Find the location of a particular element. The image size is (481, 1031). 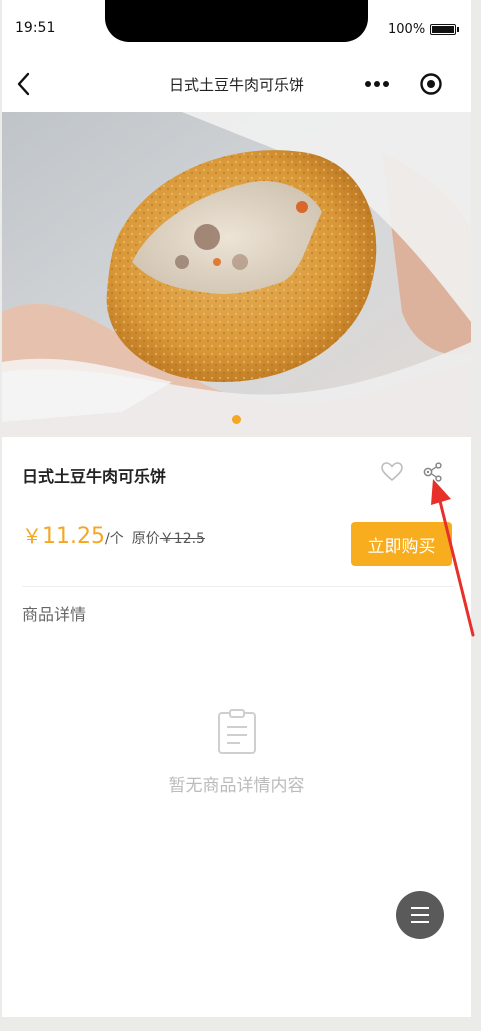

empty-details-text: 暂无商品详情内容 is located at coordinates (236, 786).